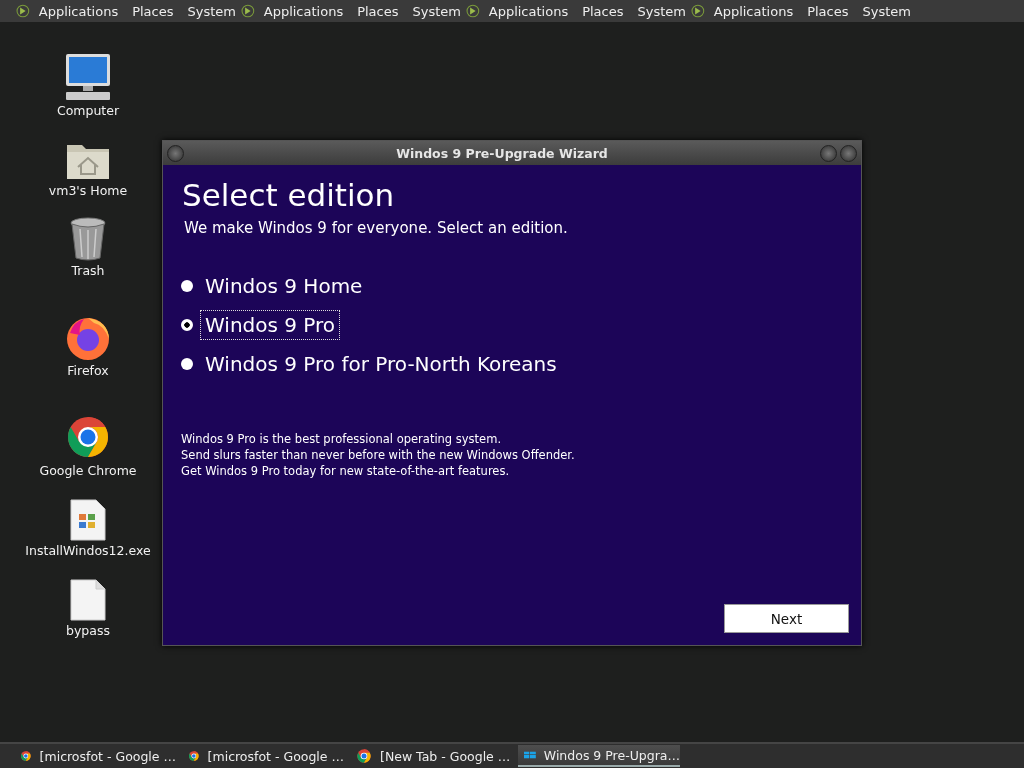  What do you see at coordinates (502, 153) in the screenshot?
I see `window-title: Windos 9 Pre-Upgrade Wizard` at bounding box center [502, 153].